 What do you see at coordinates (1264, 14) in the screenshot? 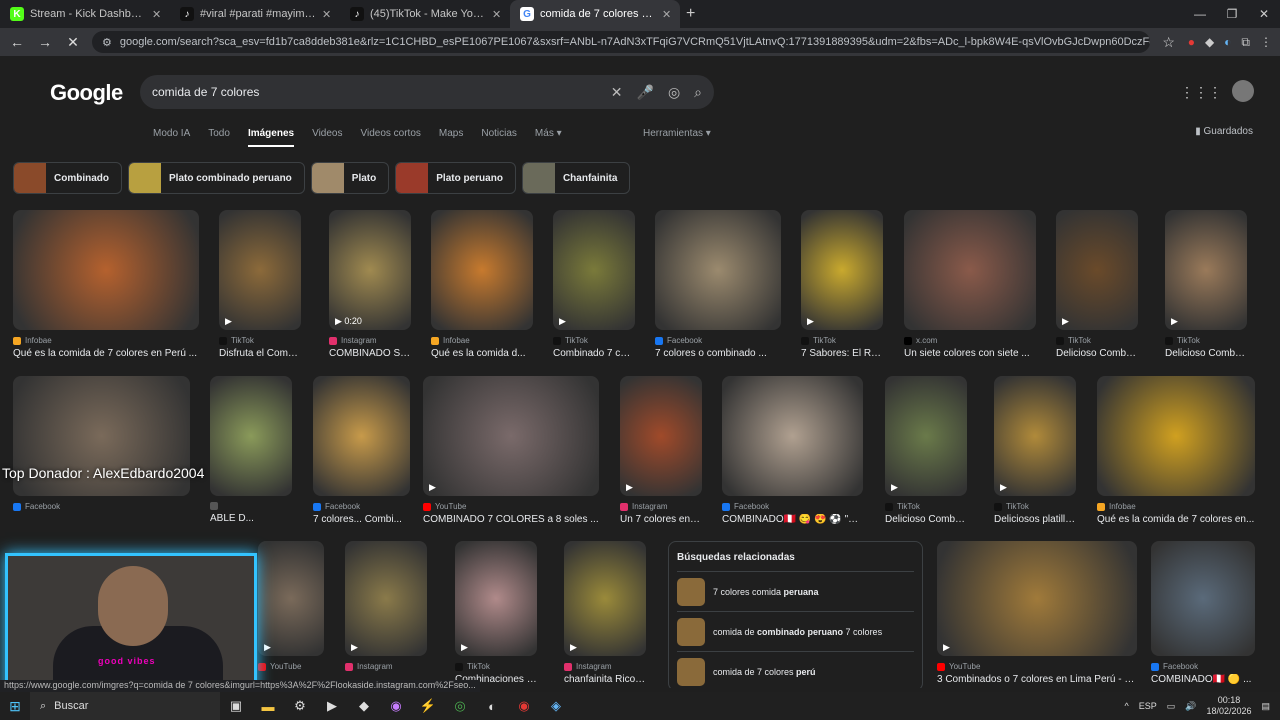
I see `close-window-icon: ✕` at bounding box center [1264, 14].